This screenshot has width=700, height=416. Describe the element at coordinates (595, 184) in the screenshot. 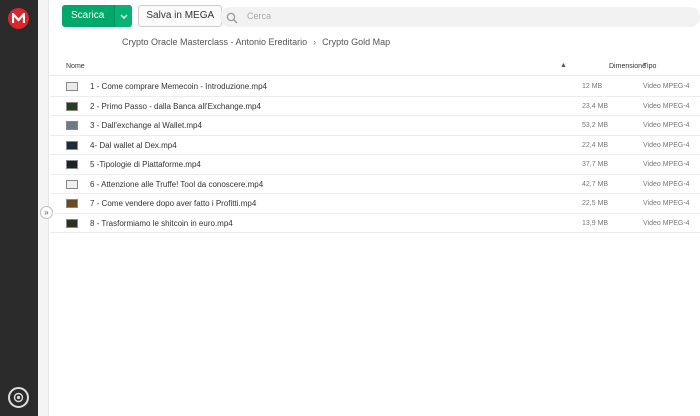

I see `file-size: 42,7 MB` at that location.